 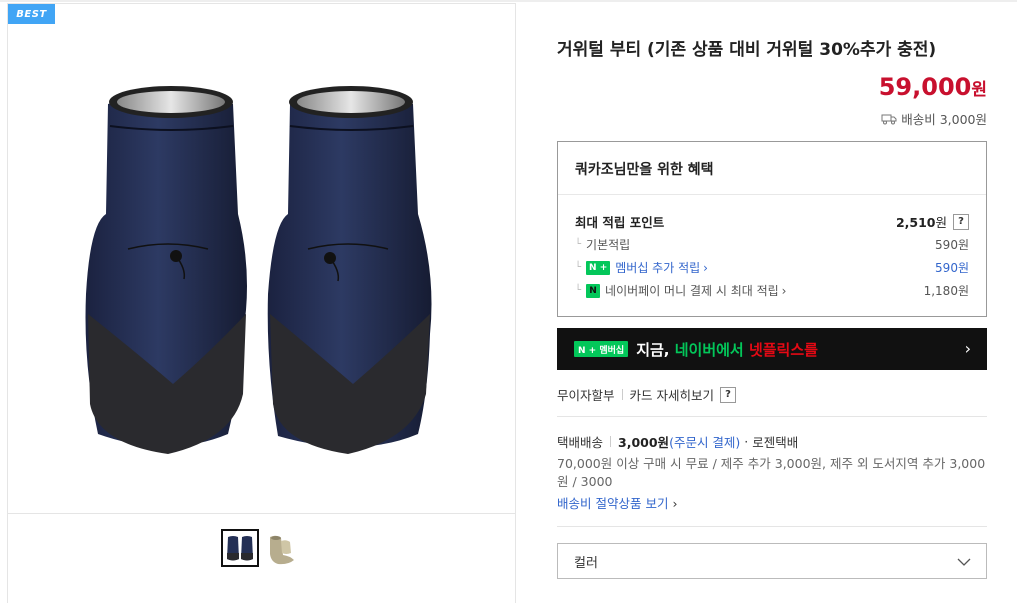 I want to click on navy-boots-thumbnail-icon, so click(x=240, y=548).